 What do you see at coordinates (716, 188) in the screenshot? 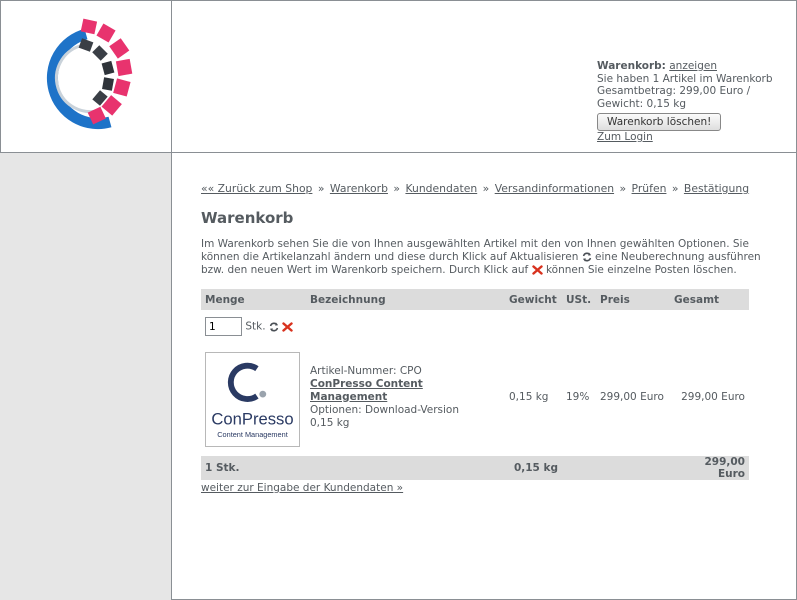
I see `breadcrumb-confirmation: Bestätigung` at bounding box center [716, 188].